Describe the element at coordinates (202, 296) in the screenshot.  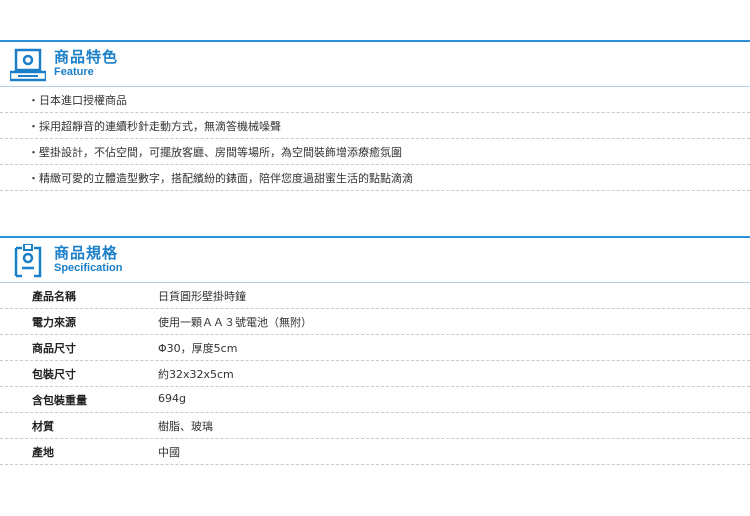
I see `spec-value: 日貨圓形壁掛時鐘` at that location.